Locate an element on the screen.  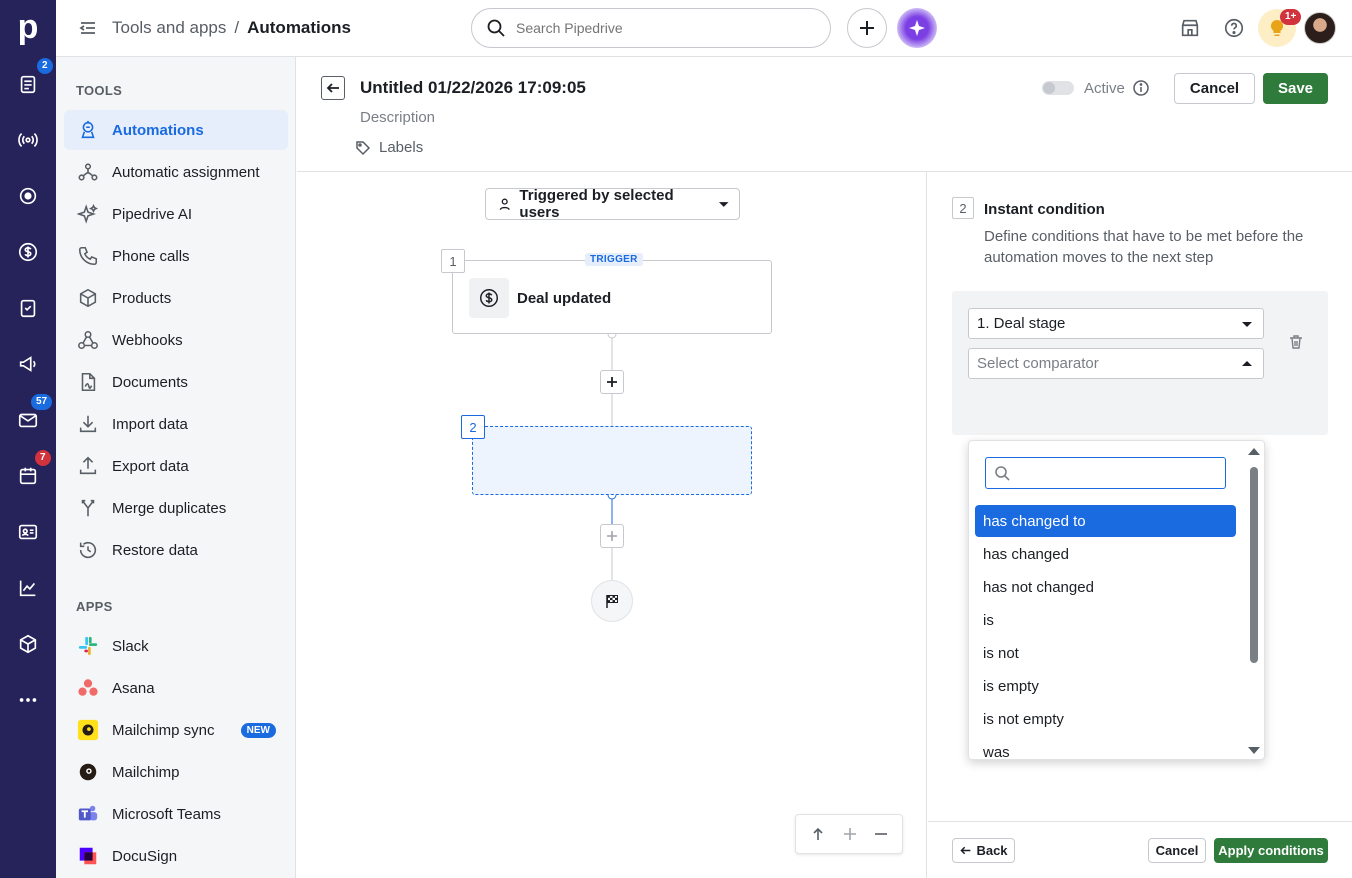
contact-card-icon is located at coordinates (28, 532).